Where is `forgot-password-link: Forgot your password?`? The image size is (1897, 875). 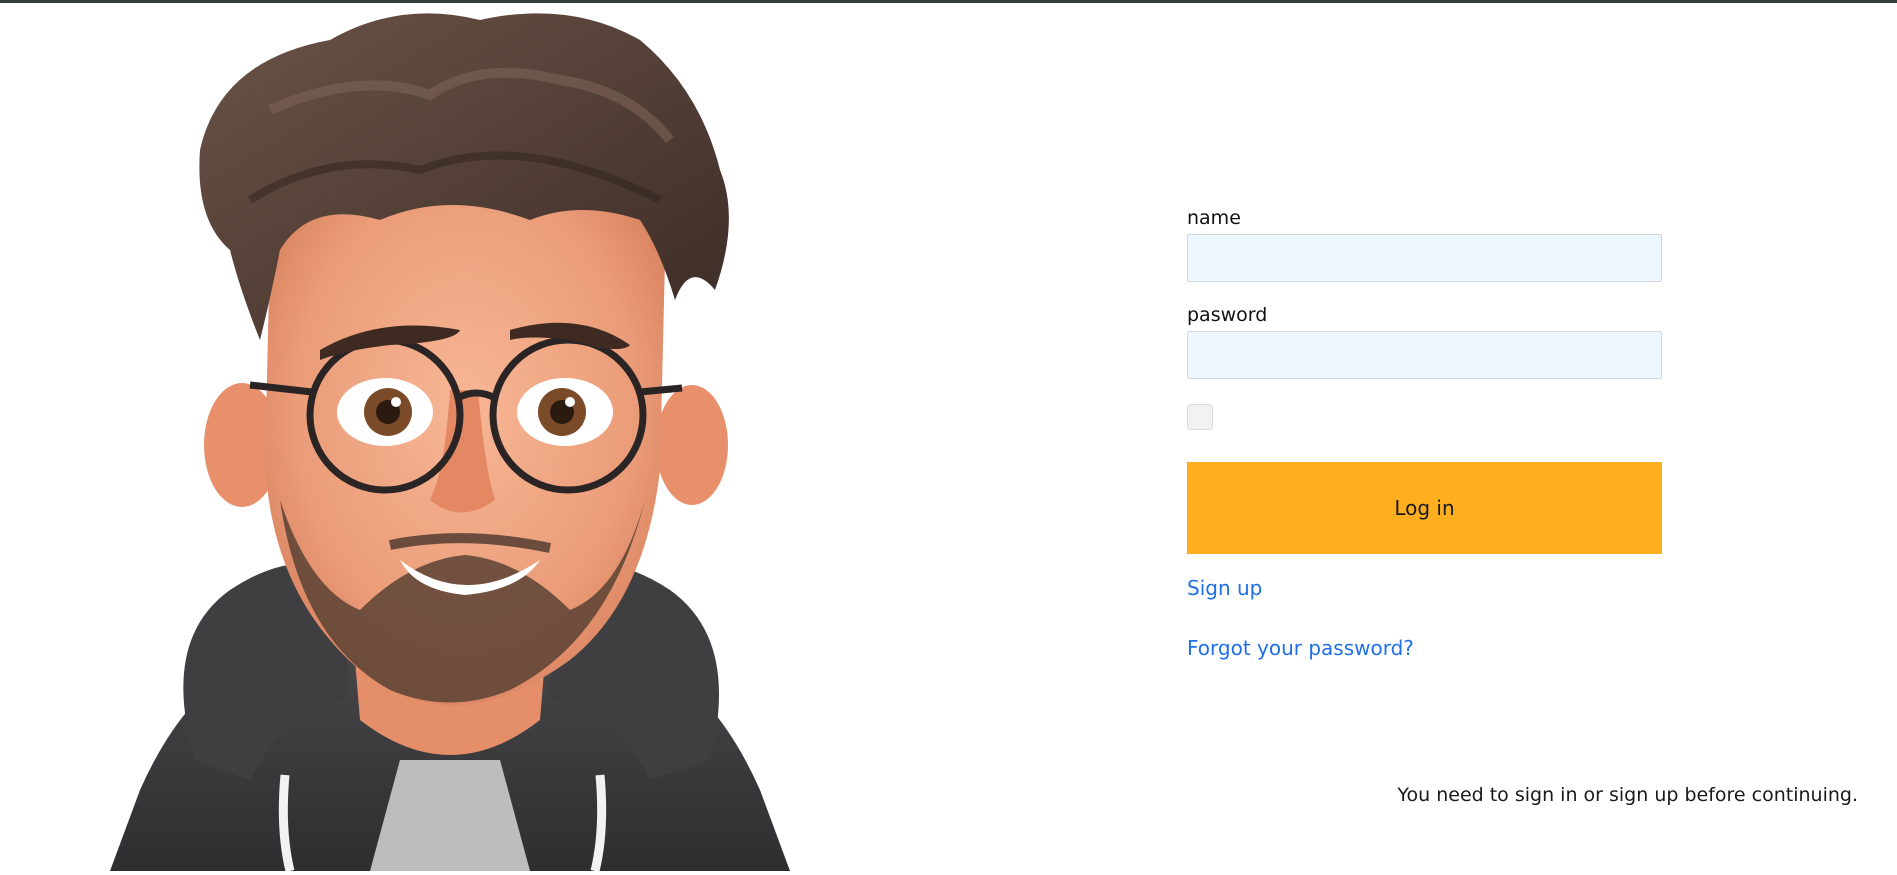
forgot-password-link: Forgot your password? is located at coordinates (1300, 648).